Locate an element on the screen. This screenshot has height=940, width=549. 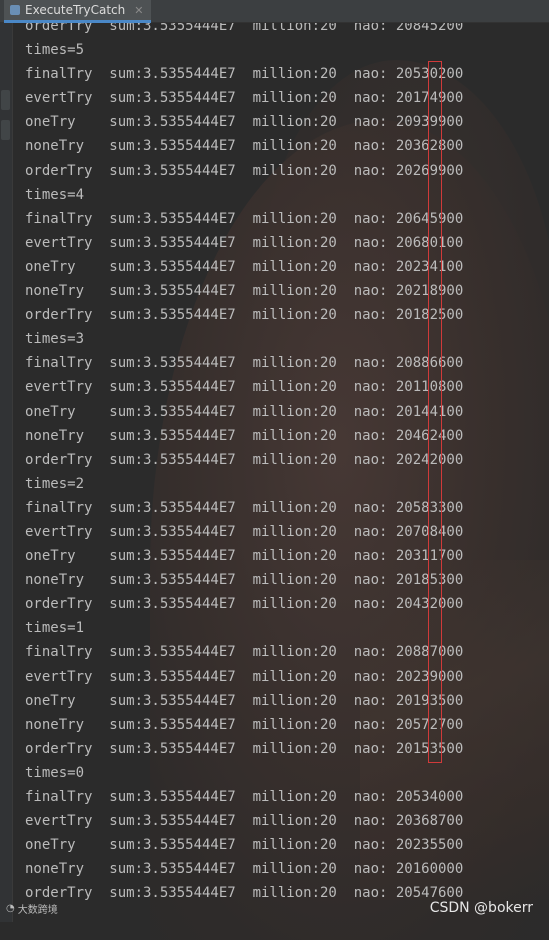
console-line: times=3 is located at coordinates (55, 339).